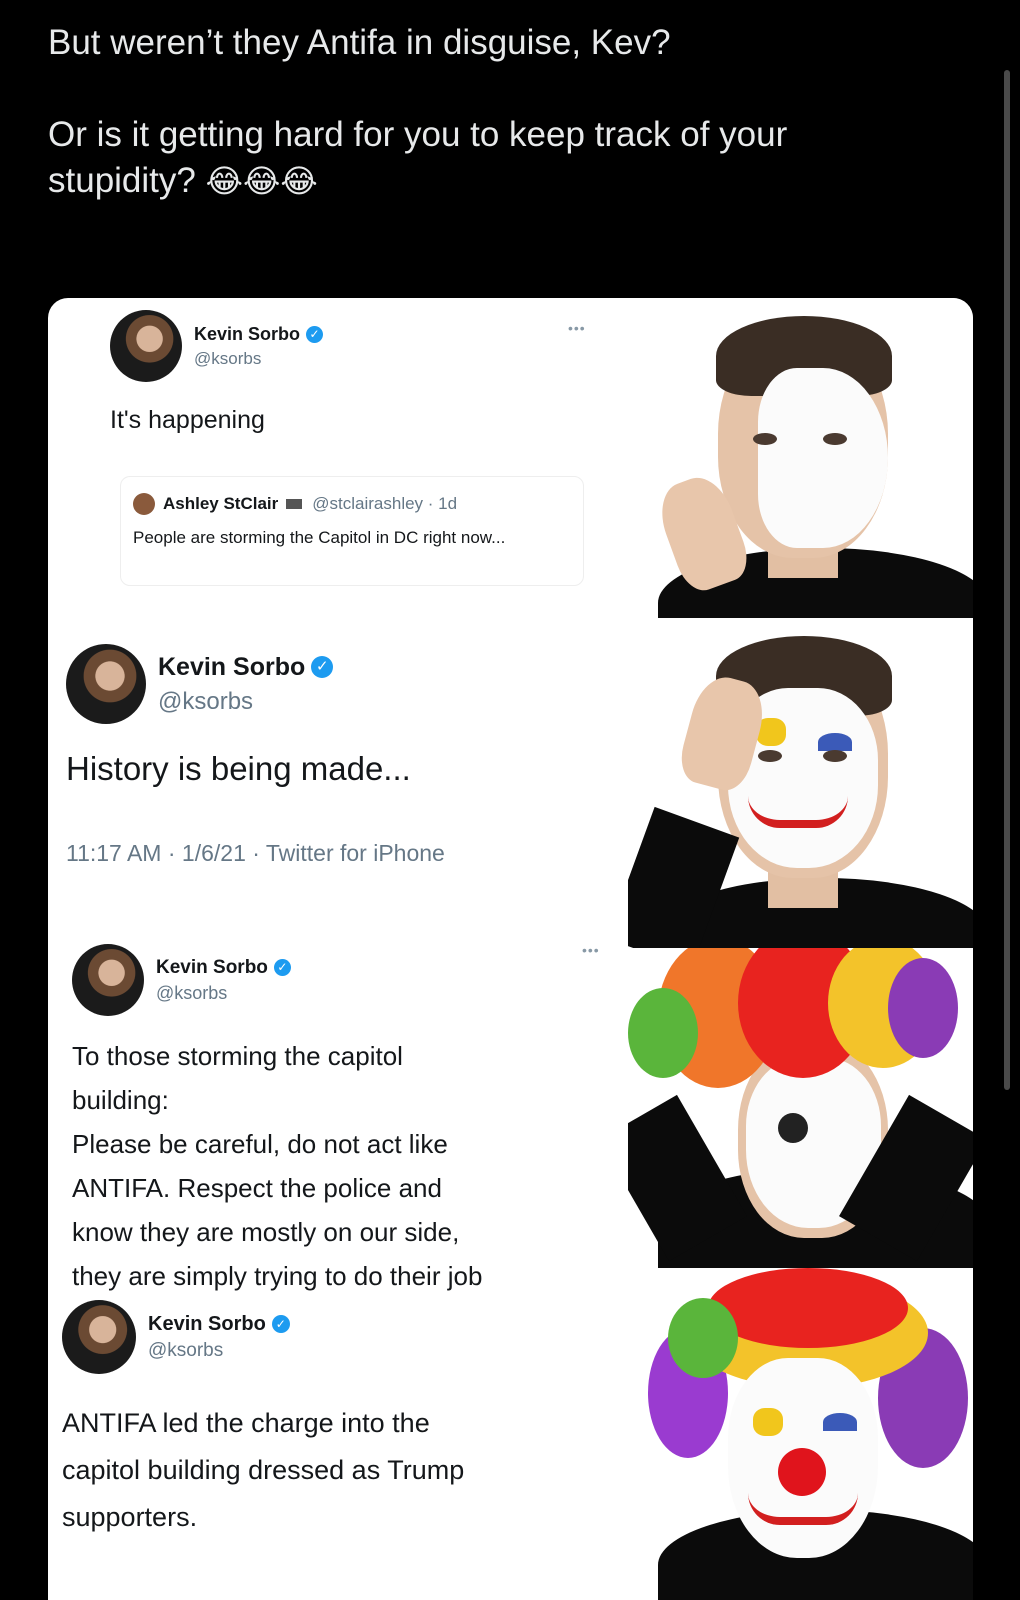  What do you see at coordinates (800, 783) in the screenshot?
I see `man-clown-makeup-started-face` at bounding box center [800, 783].